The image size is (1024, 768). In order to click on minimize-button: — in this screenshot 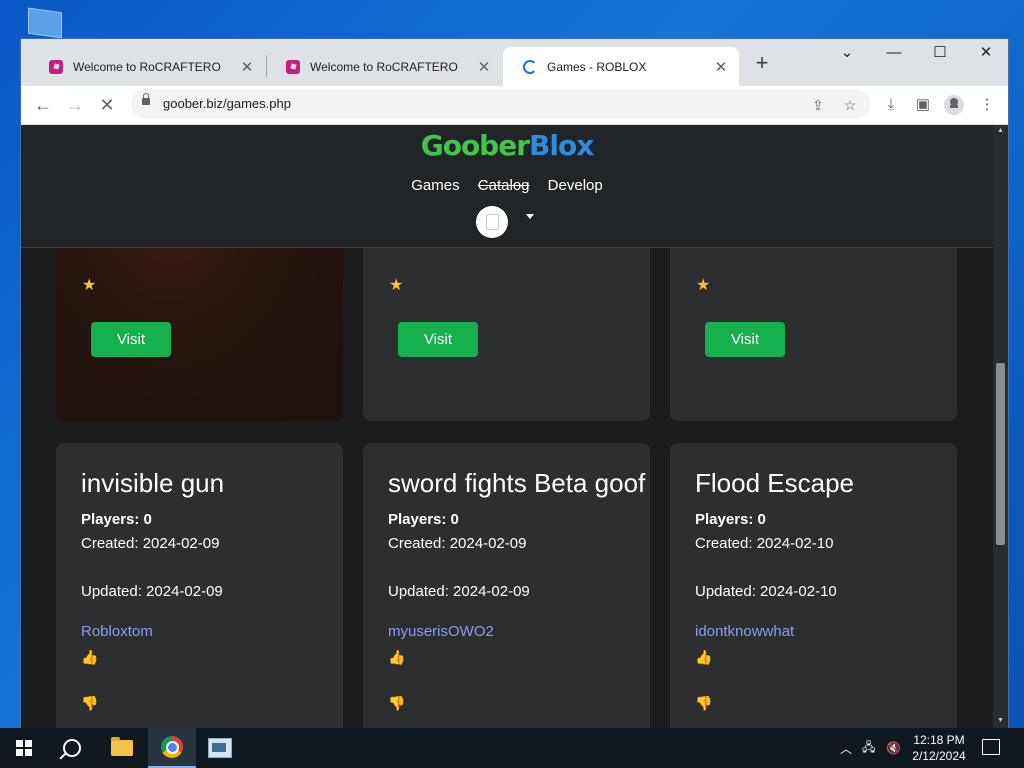, I will do `click(894, 54)`.